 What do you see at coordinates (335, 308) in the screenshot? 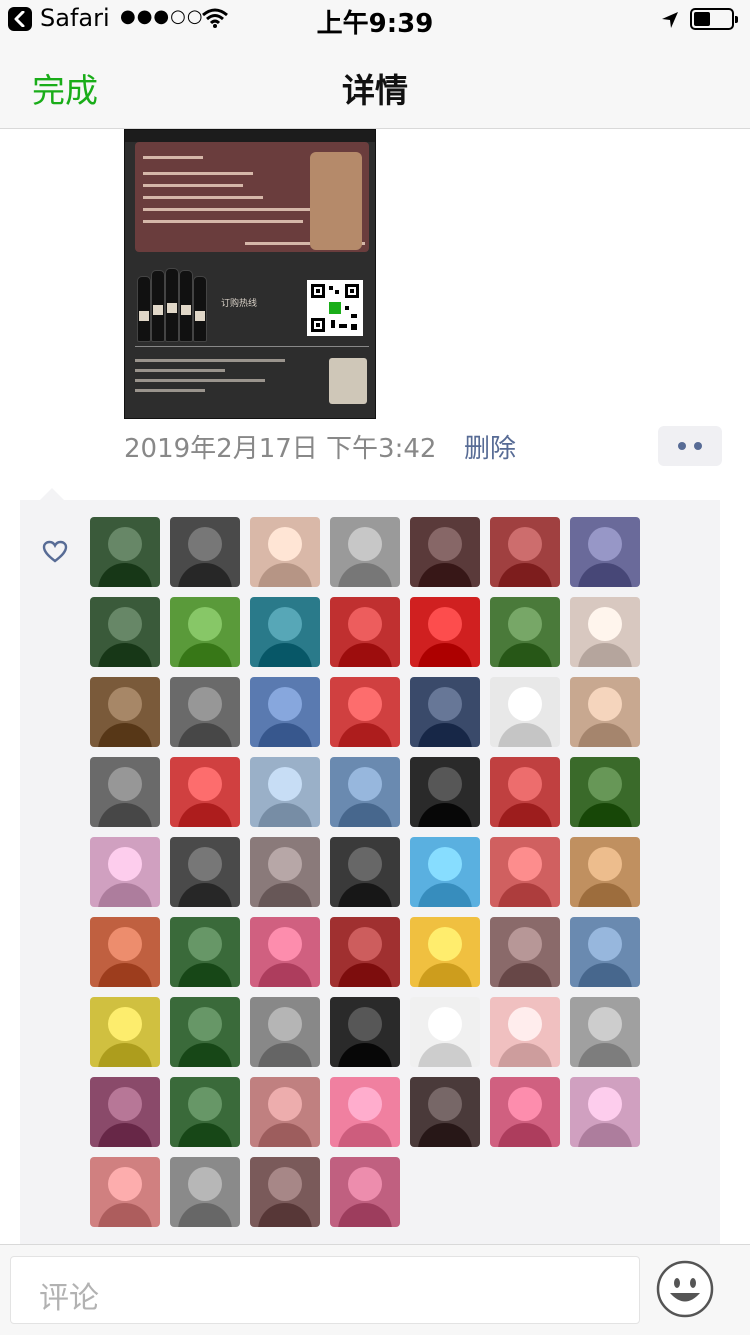
I see `poster-qr-code` at bounding box center [335, 308].